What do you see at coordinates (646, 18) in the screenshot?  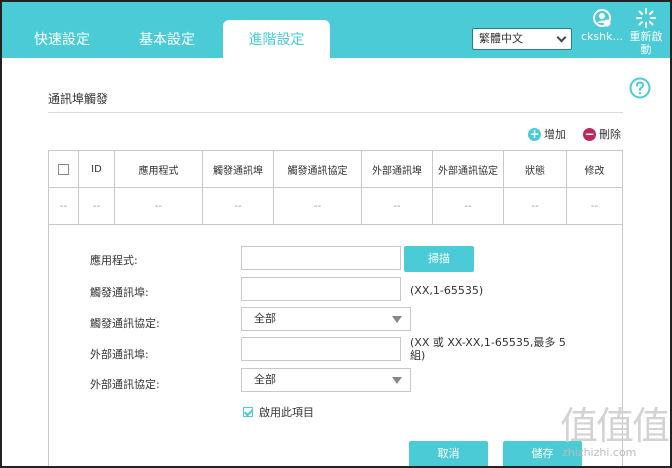 I see `reboot-icon` at bounding box center [646, 18].